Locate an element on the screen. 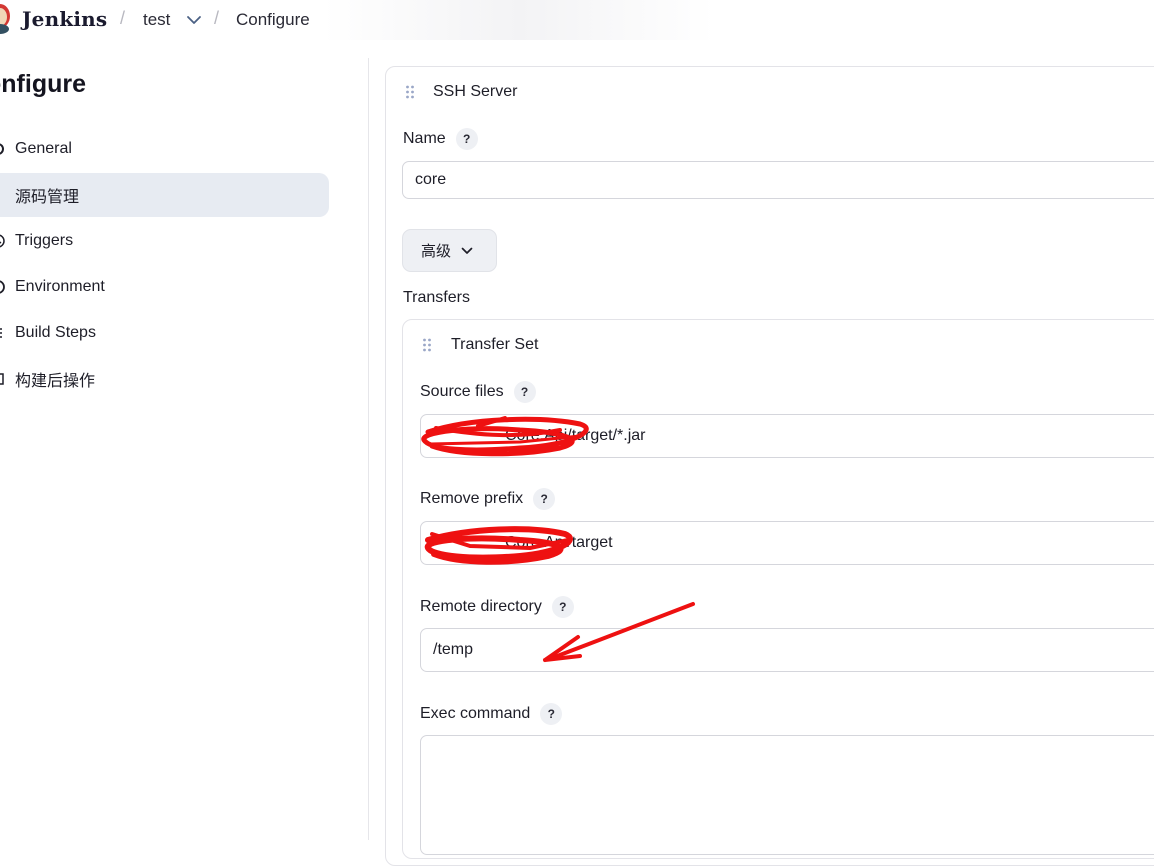 Image resolution: width=1154 pixels, height=866 pixels. remote-directory-label: Remote directory ? is located at coordinates (497, 607).